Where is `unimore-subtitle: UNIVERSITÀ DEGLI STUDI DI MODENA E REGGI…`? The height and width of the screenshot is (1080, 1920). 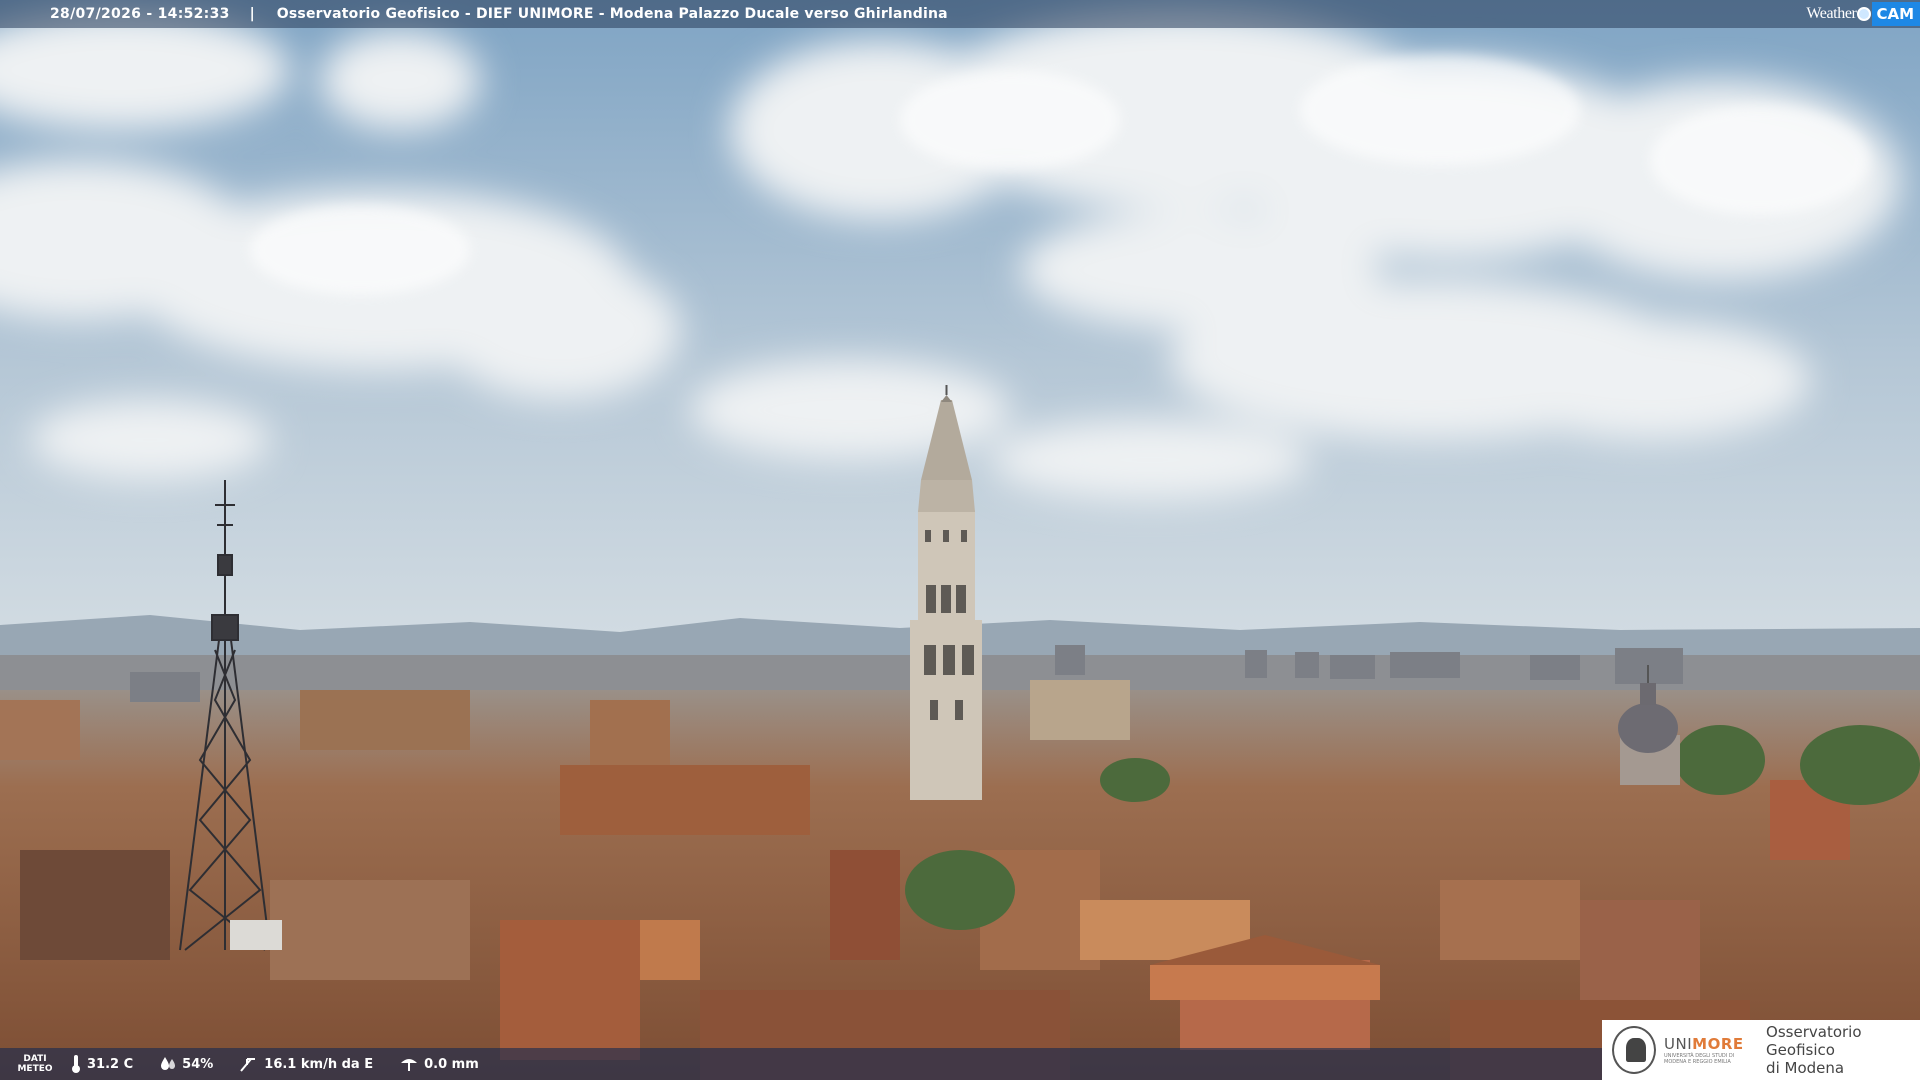 unimore-subtitle: UNIVERSITÀ DEGLI STUDI DI MODENA E REGGI… is located at coordinates (1699, 1059).